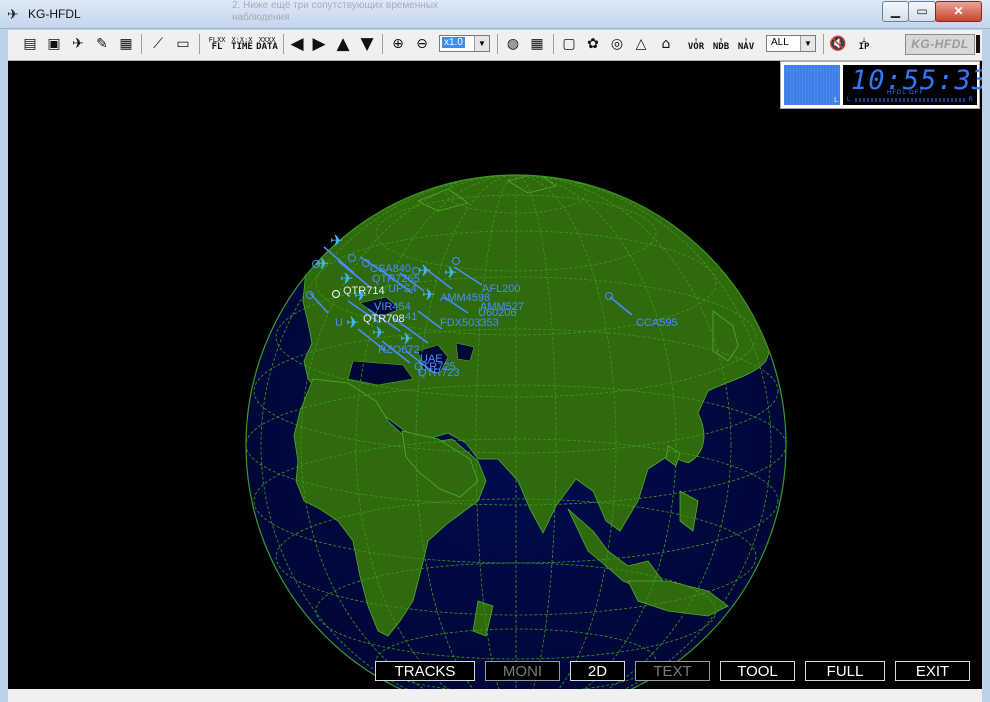  What do you see at coordinates (297, 44) in the screenshot?
I see `pan-left-icon: ◀` at bounding box center [297, 44].